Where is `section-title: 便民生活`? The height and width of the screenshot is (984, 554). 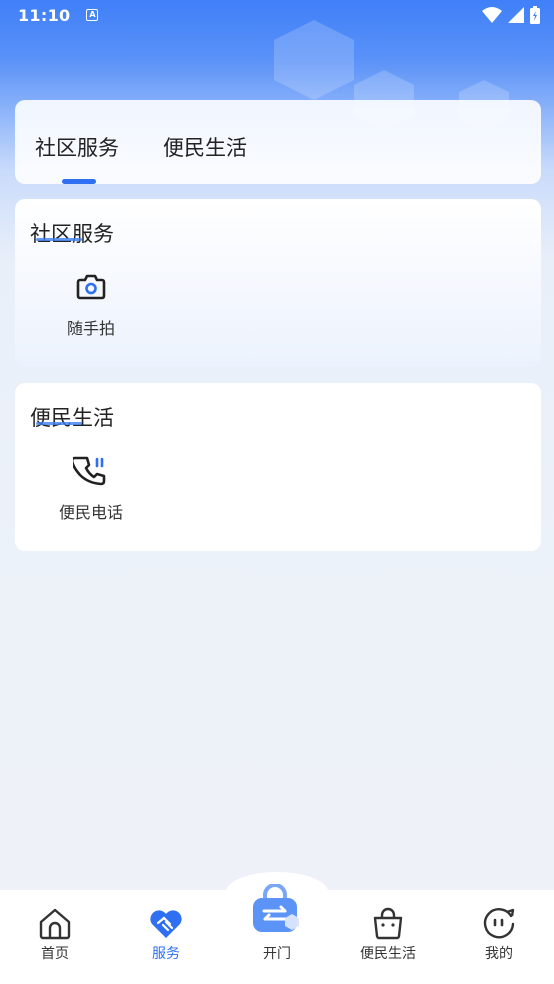
section-title: 便民生活 is located at coordinates (72, 418).